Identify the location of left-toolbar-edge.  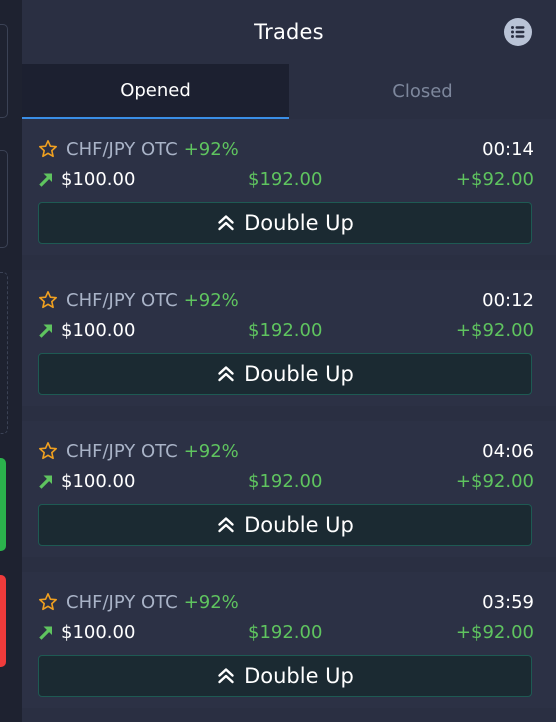
(11, 361).